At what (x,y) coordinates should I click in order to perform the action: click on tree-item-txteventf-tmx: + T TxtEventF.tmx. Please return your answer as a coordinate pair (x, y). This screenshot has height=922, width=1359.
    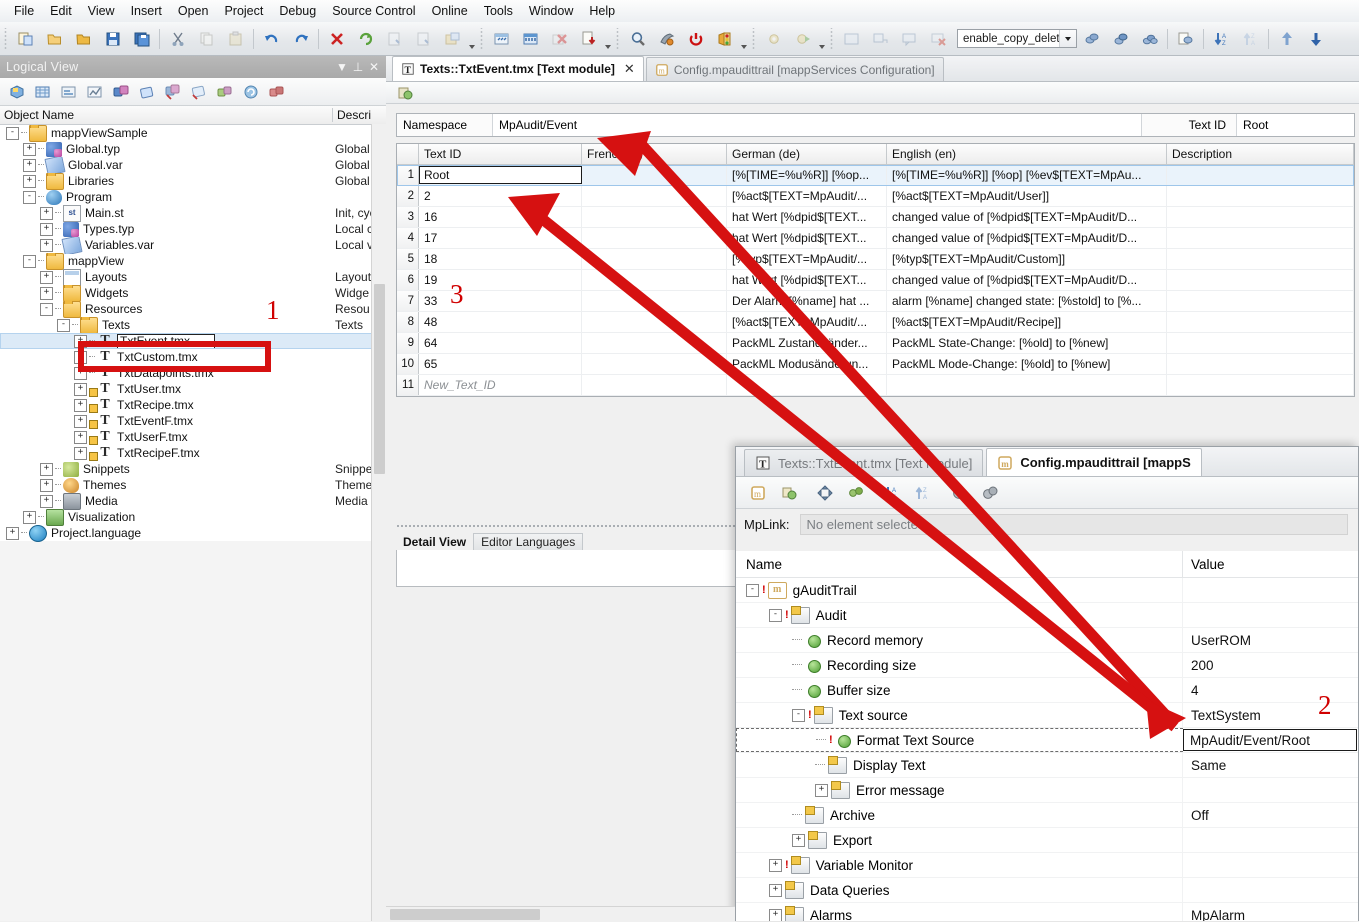
    Looking at the image, I should click on (193, 421).